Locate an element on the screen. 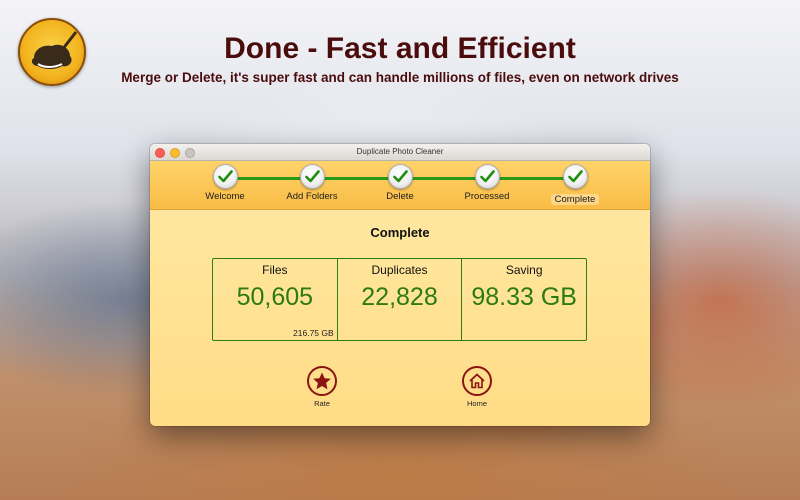  step-processed: Processed is located at coordinates (487, 183).